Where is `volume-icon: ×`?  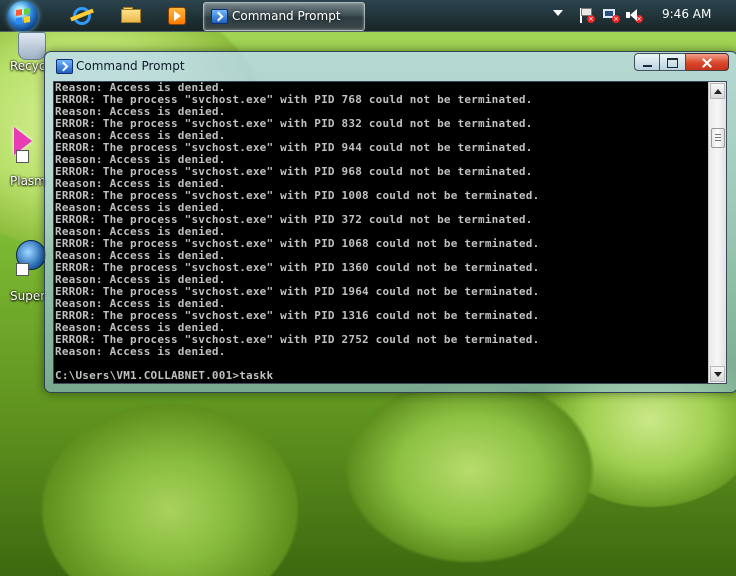
volume-icon: × is located at coordinates (634, 15).